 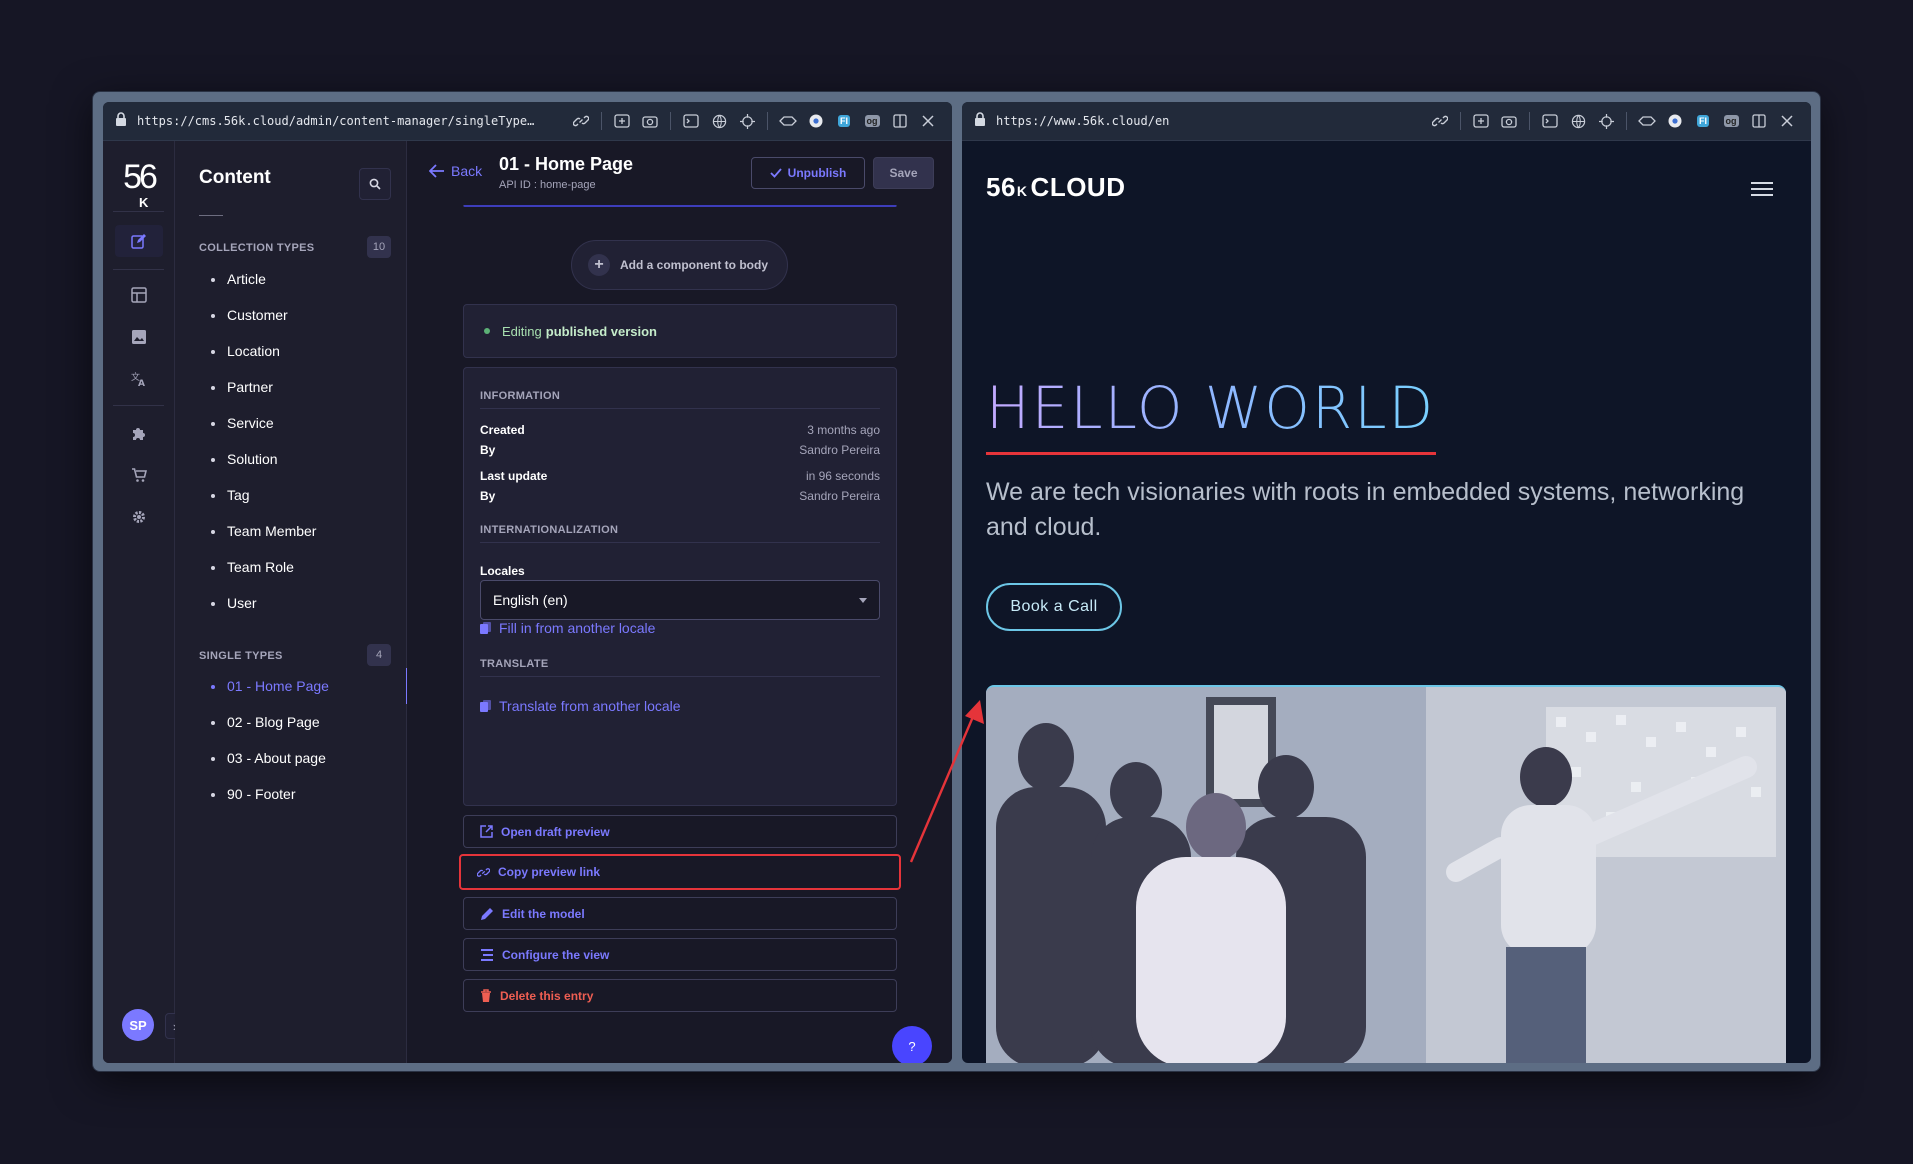 What do you see at coordinates (291, 686) in the screenshot?
I see `subnav-item: 01 - Home Page` at bounding box center [291, 686].